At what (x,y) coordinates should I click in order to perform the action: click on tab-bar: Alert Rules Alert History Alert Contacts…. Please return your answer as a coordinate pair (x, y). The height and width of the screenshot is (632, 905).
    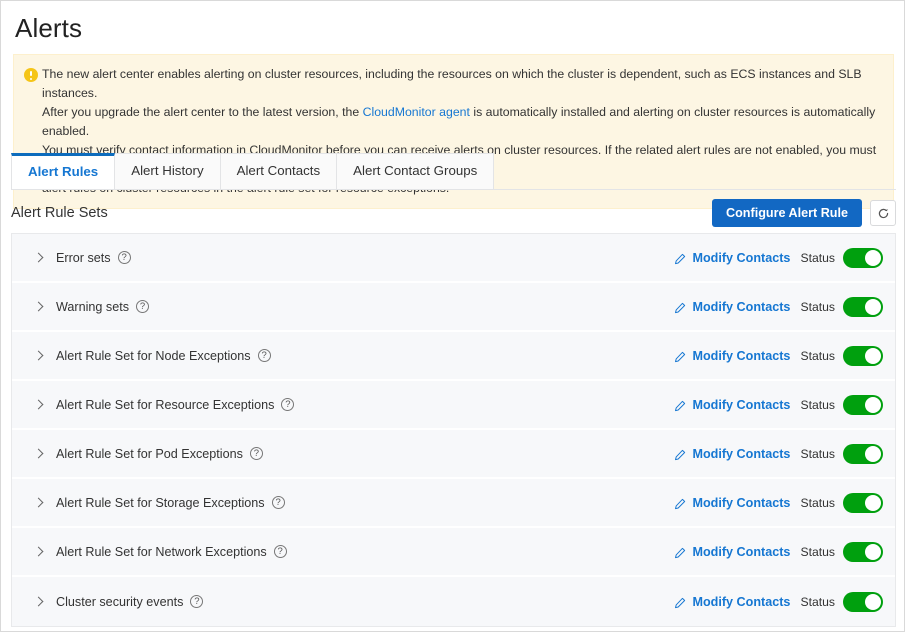
    Looking at the image, I should click on (453, 171).